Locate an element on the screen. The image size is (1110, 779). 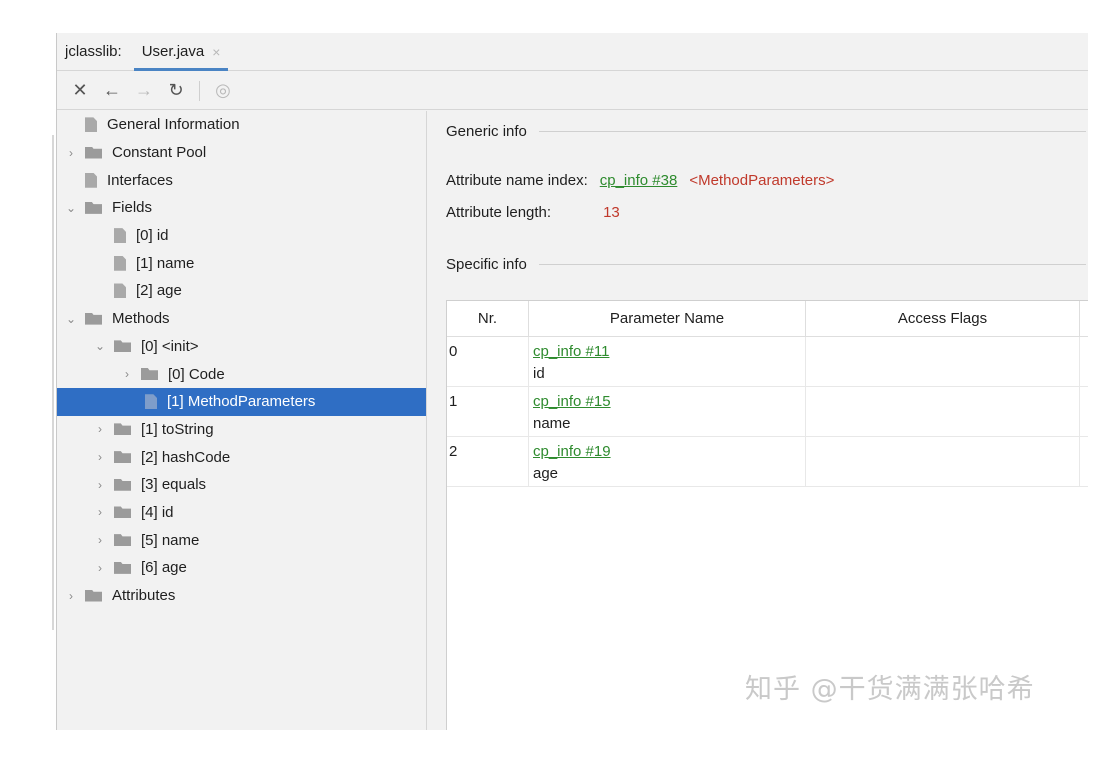
table-row: 1 cp_info #15 name is located at coordinates (767, 412).